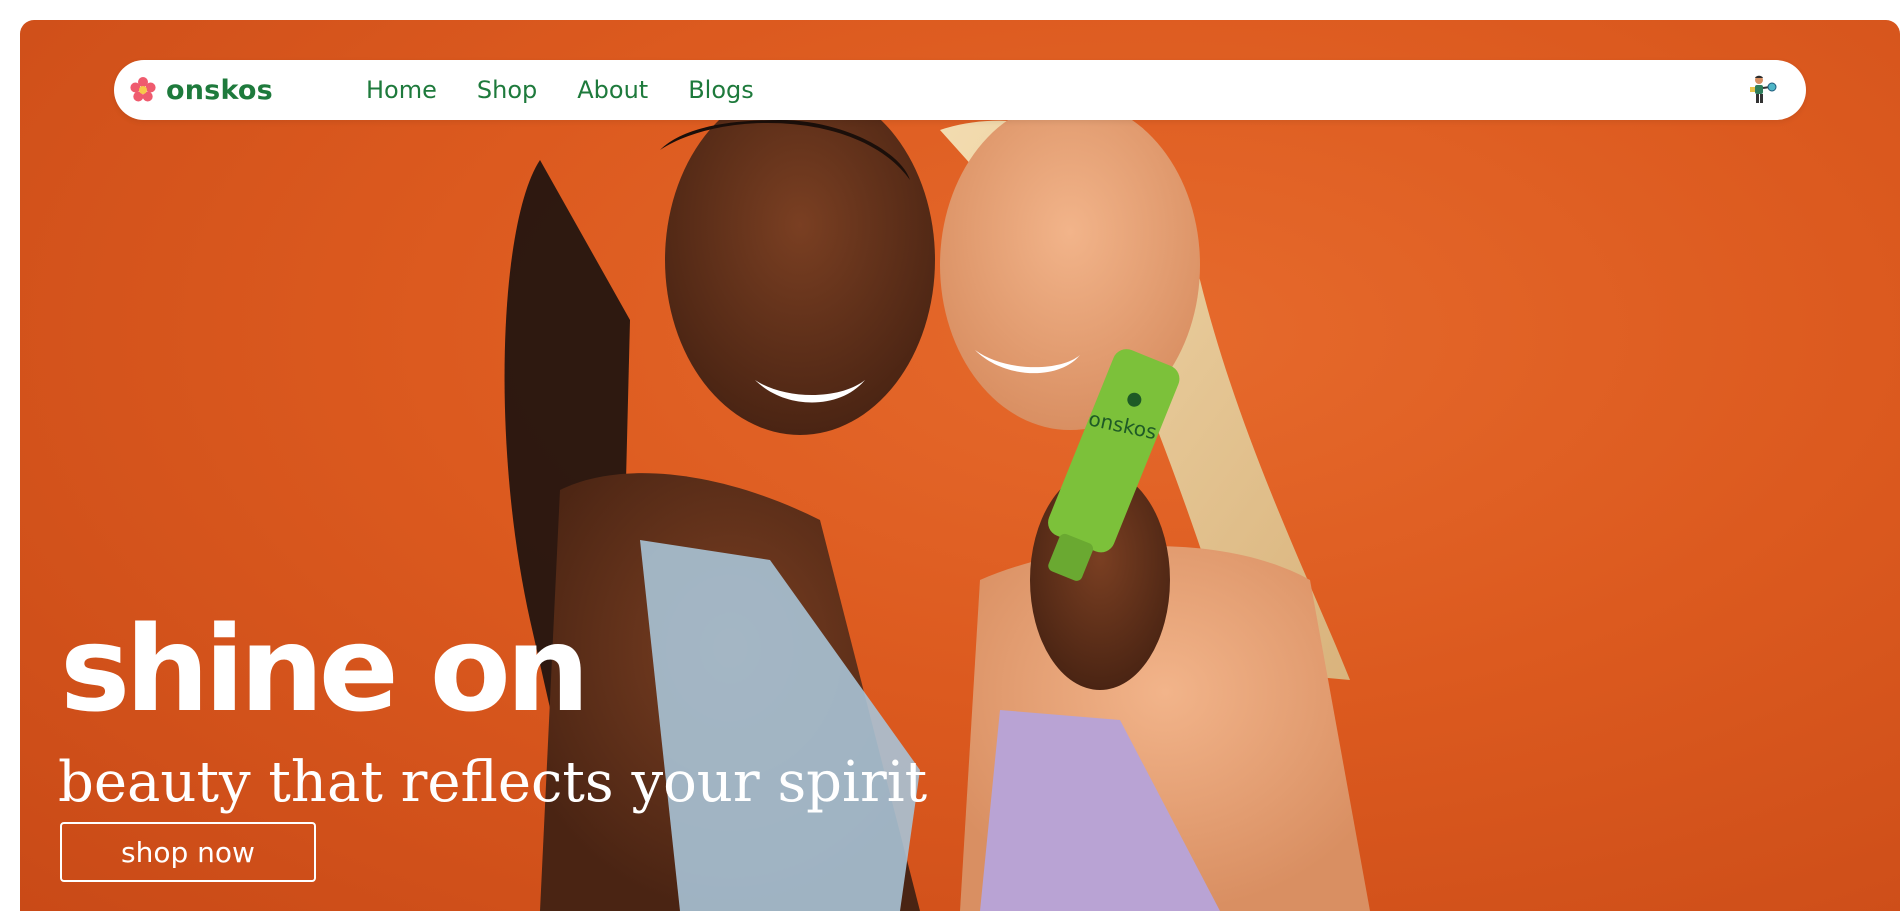  I want to click on hero-headline: shine on, so click(325, 669).